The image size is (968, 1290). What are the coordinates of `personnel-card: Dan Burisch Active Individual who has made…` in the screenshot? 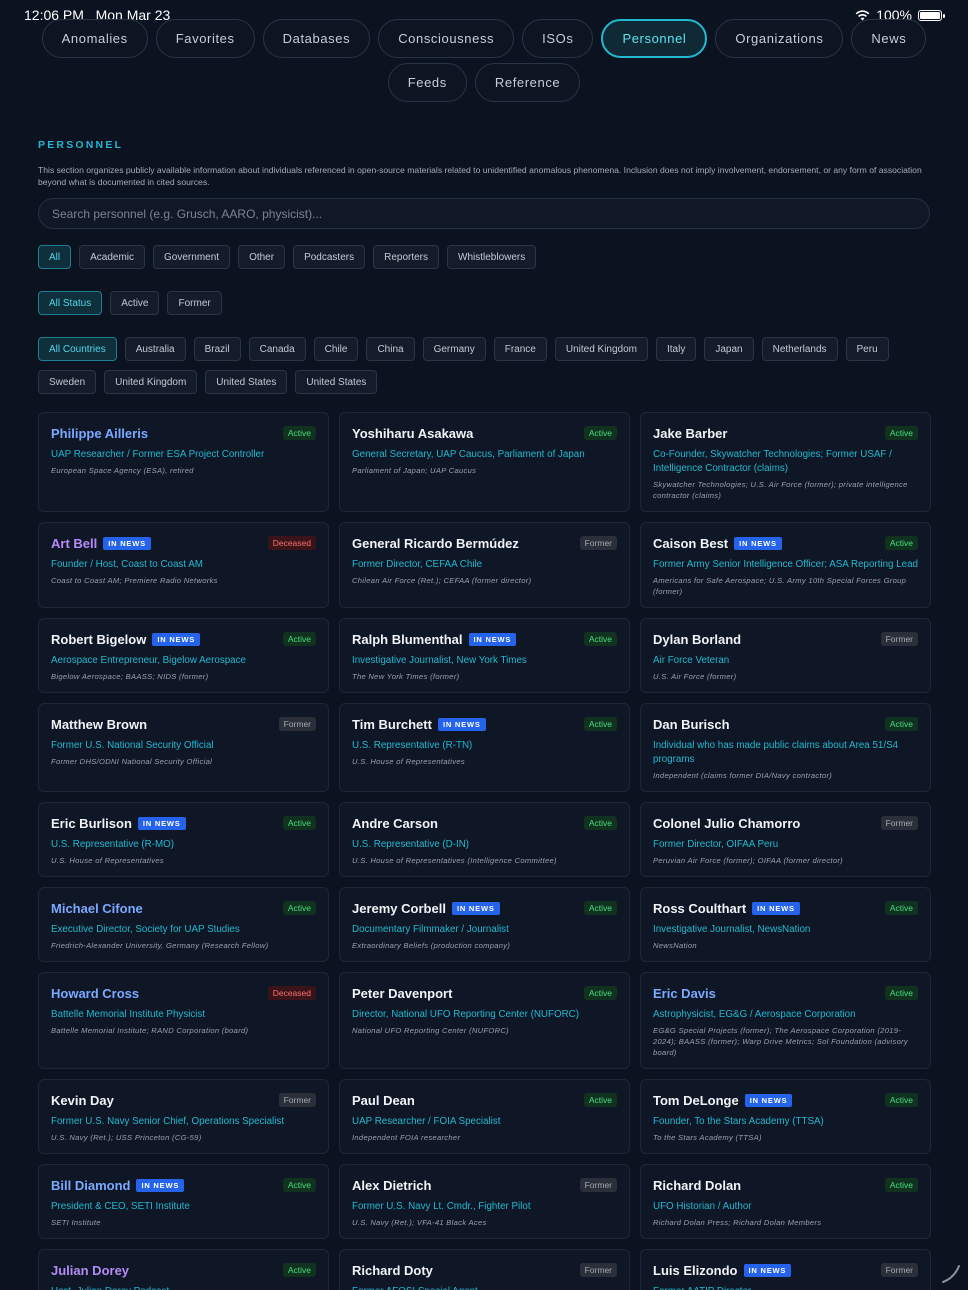 It's located at (785, 747).